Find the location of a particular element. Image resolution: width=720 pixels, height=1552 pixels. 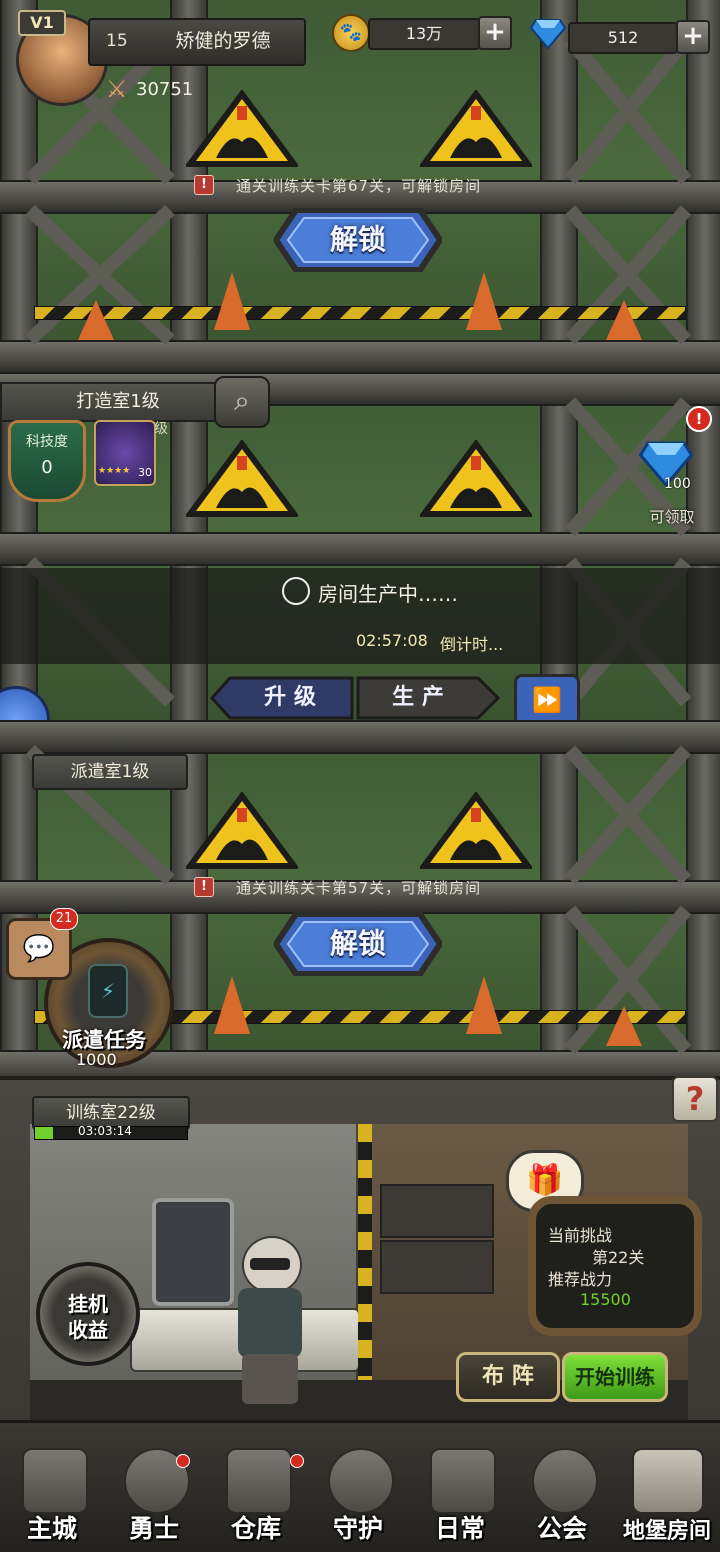

battery-icon: ⚡ is located at coordinates (108, 991).